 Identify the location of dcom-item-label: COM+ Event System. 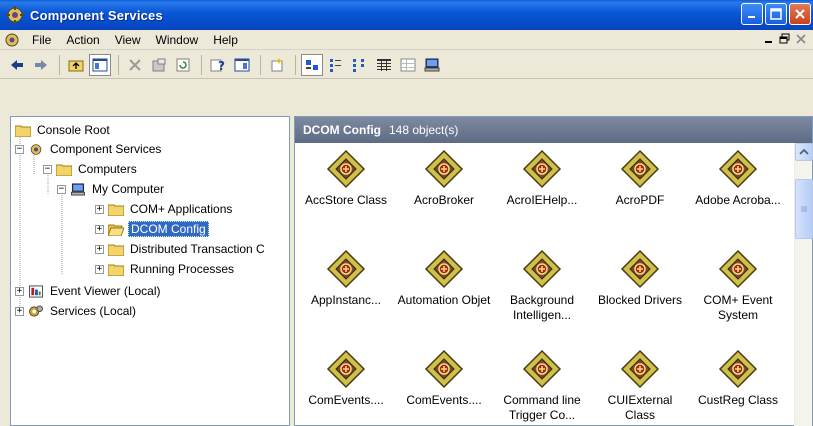
(738, 307).